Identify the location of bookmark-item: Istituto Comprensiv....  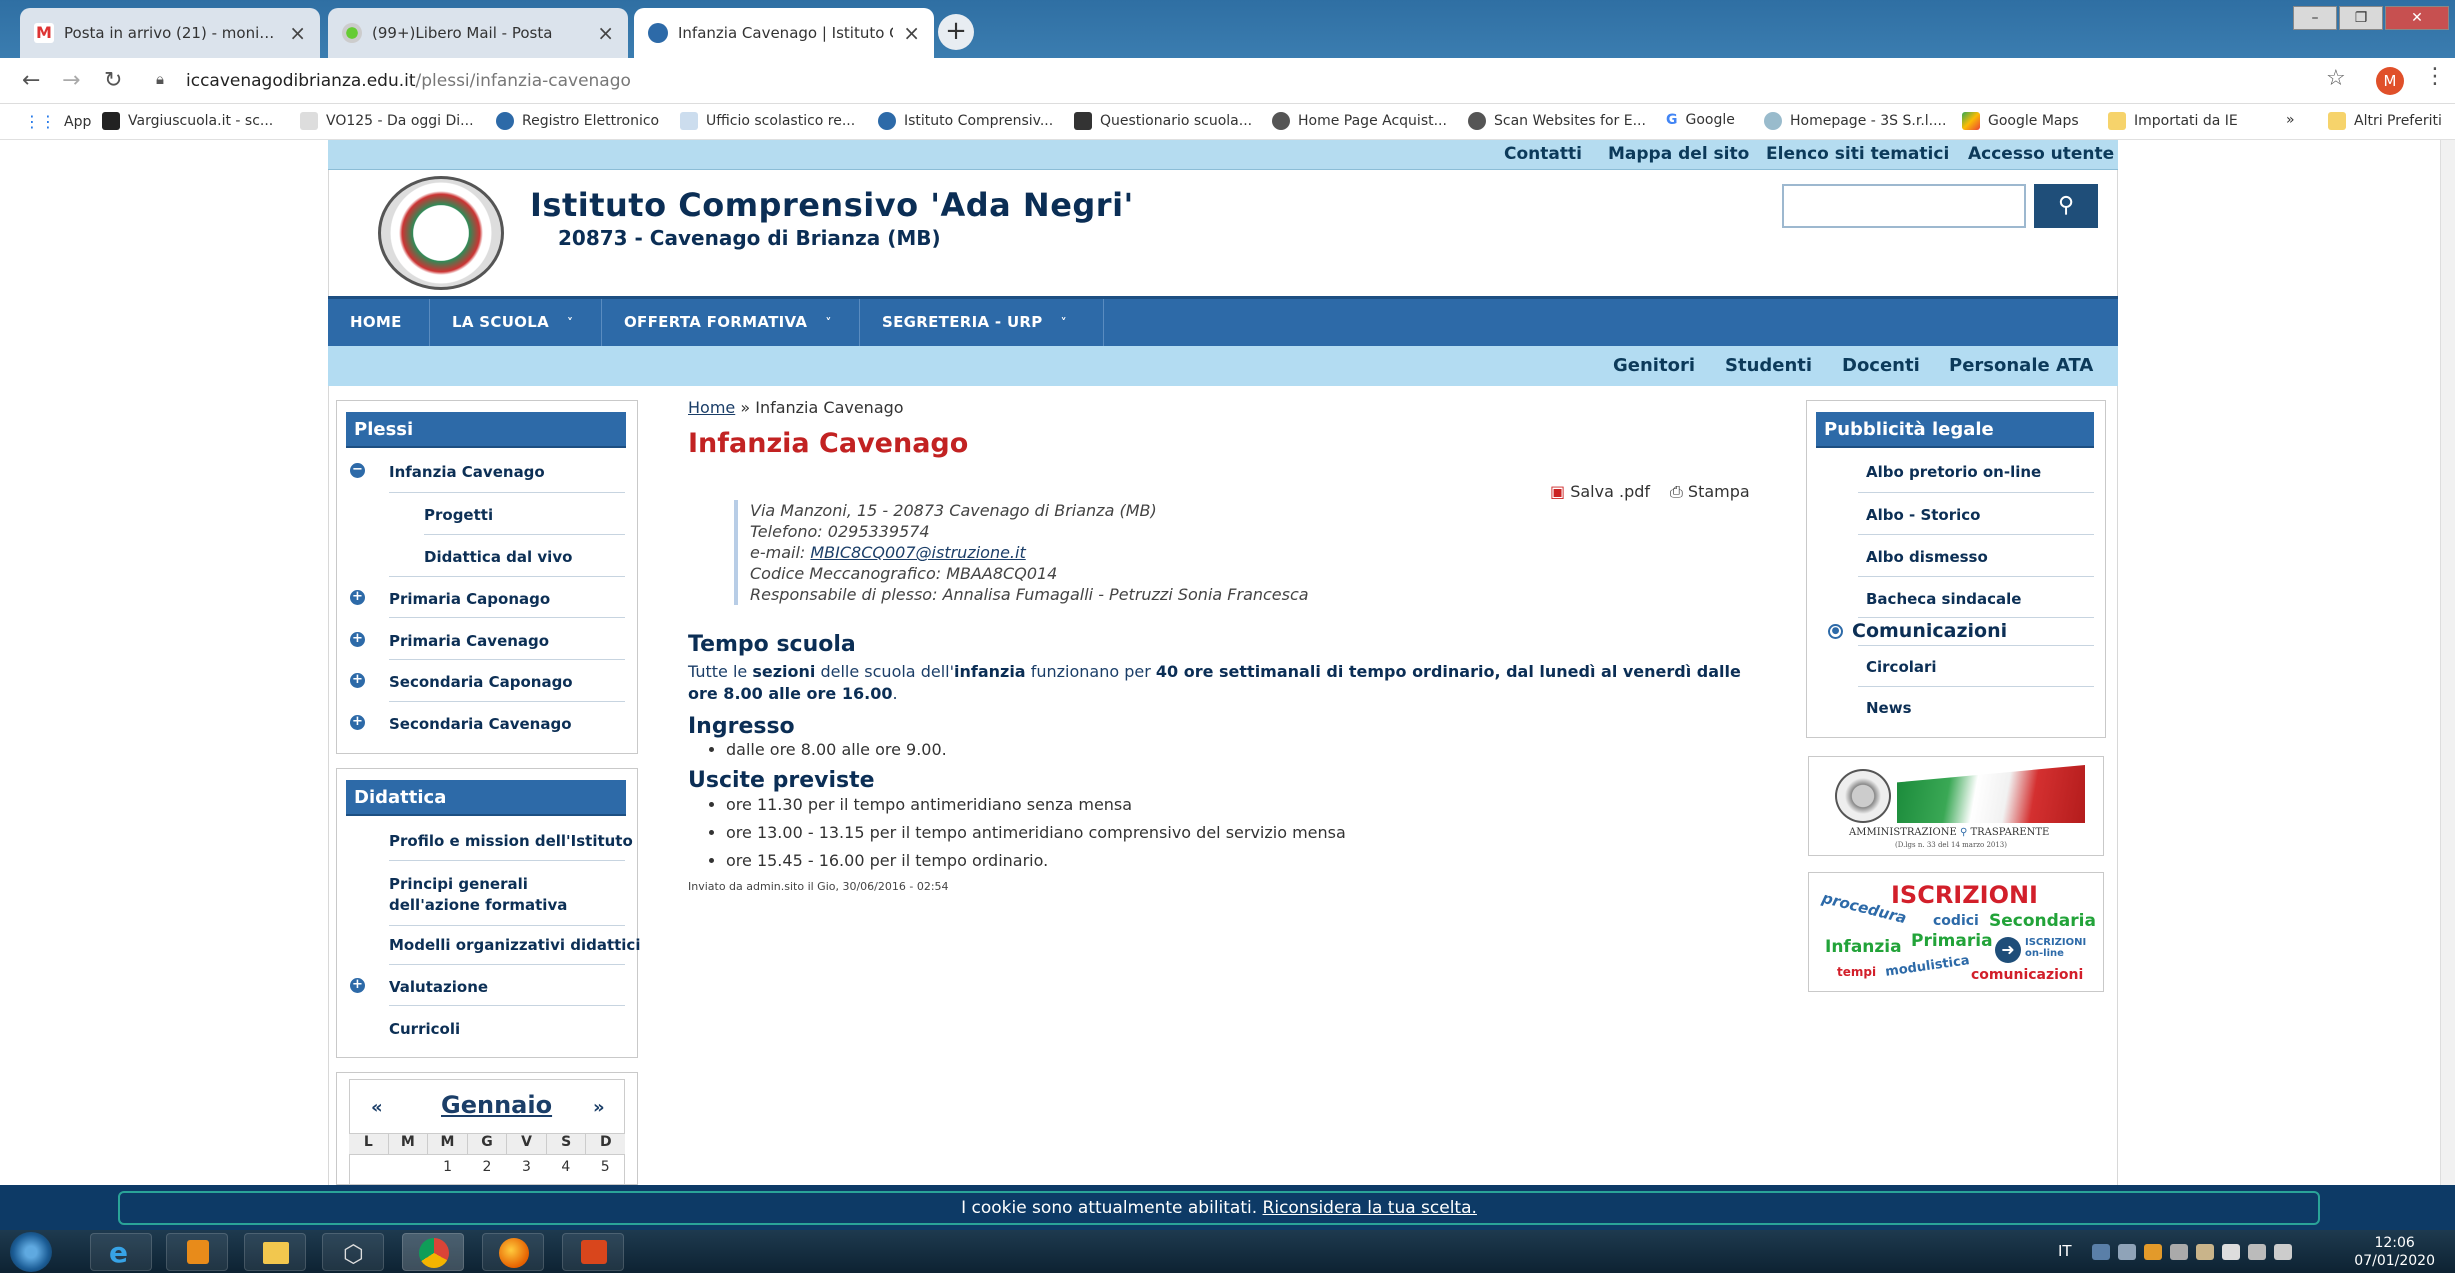
(965, 121).